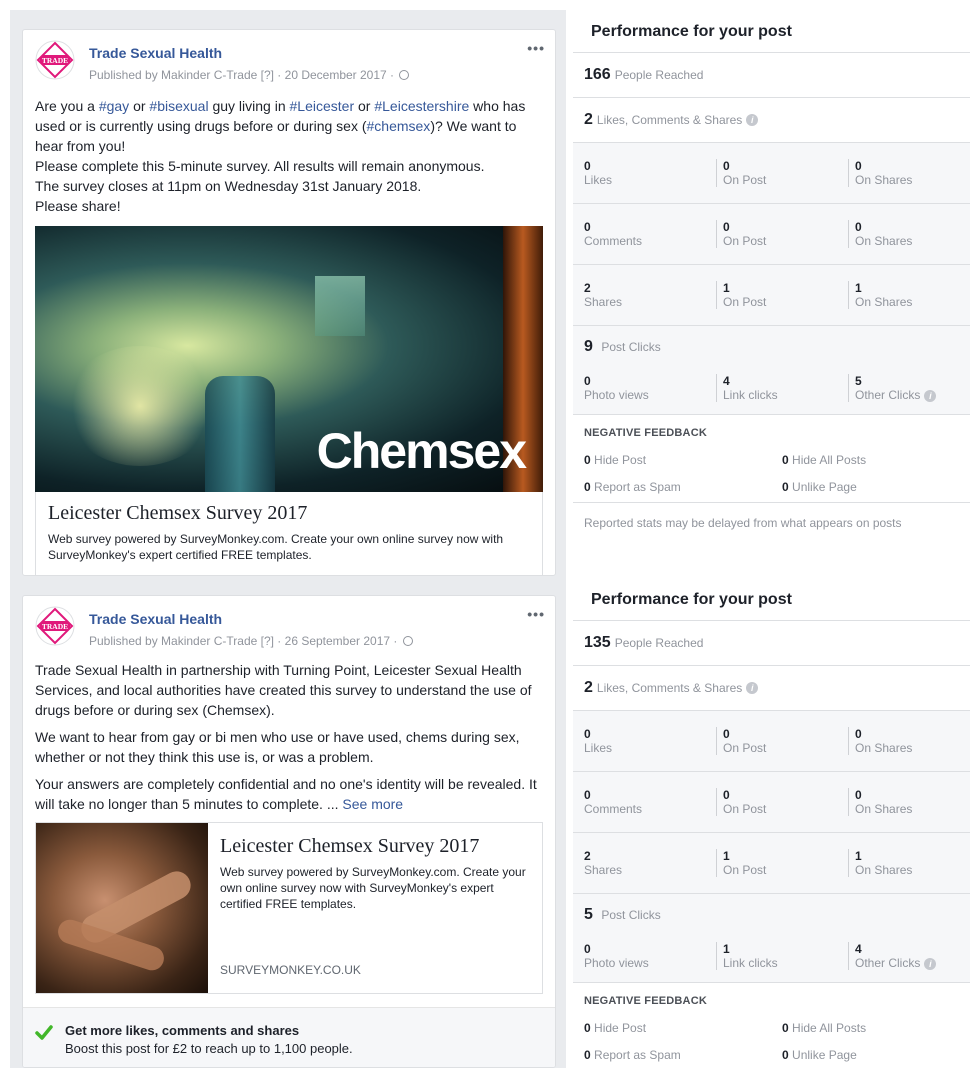  What do you see at coordinates (726, 288) in the screenshot?
I see `stat-value: 1` at bounding box center [726, 288].